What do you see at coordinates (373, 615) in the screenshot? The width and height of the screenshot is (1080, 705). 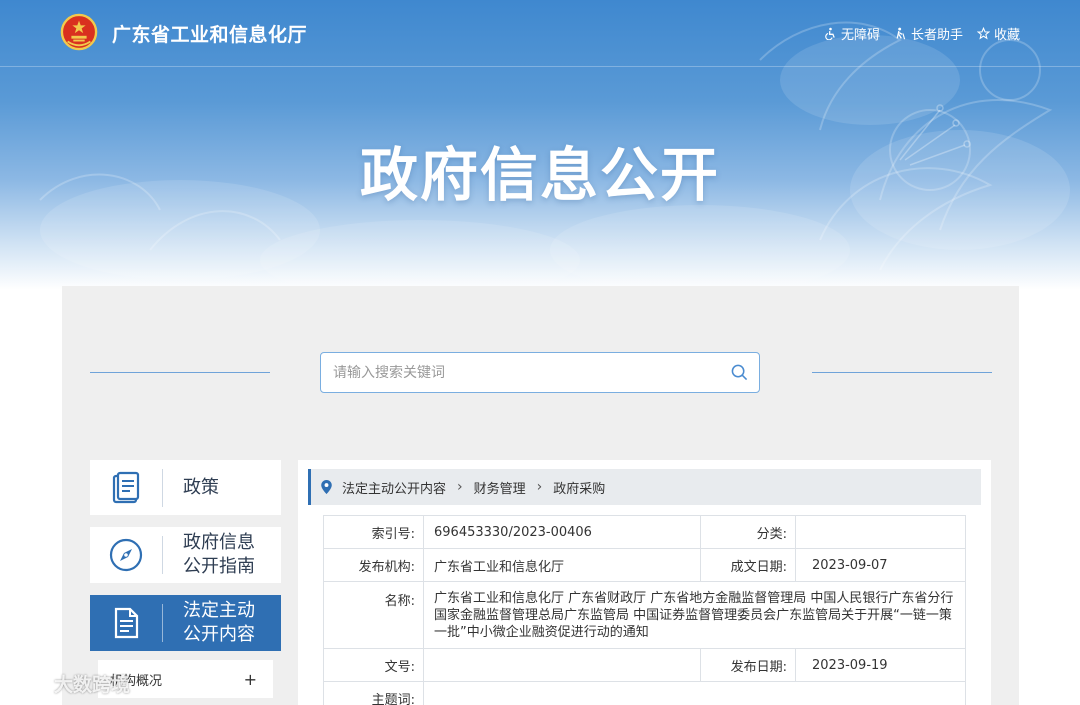 I see `title-label: 名称:` at bounding box center [373, 615].